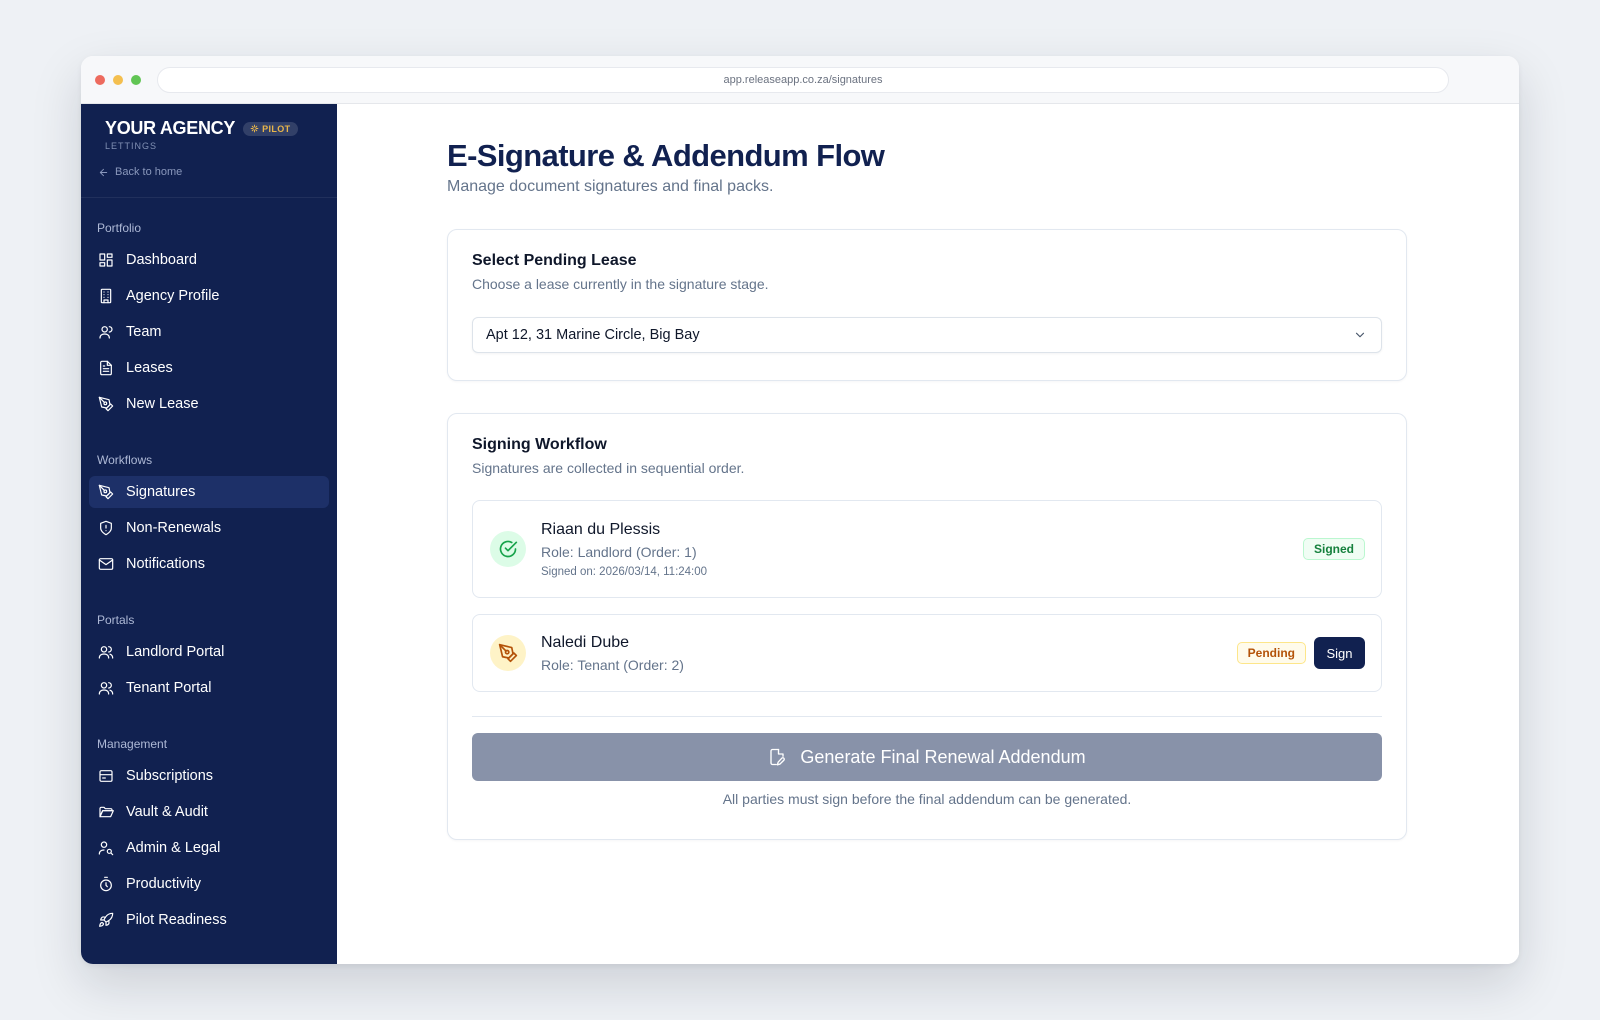 Image resolution: width=1600 pixels, height=1020 pixels. I want to click on window-controls, so click(118, 79).